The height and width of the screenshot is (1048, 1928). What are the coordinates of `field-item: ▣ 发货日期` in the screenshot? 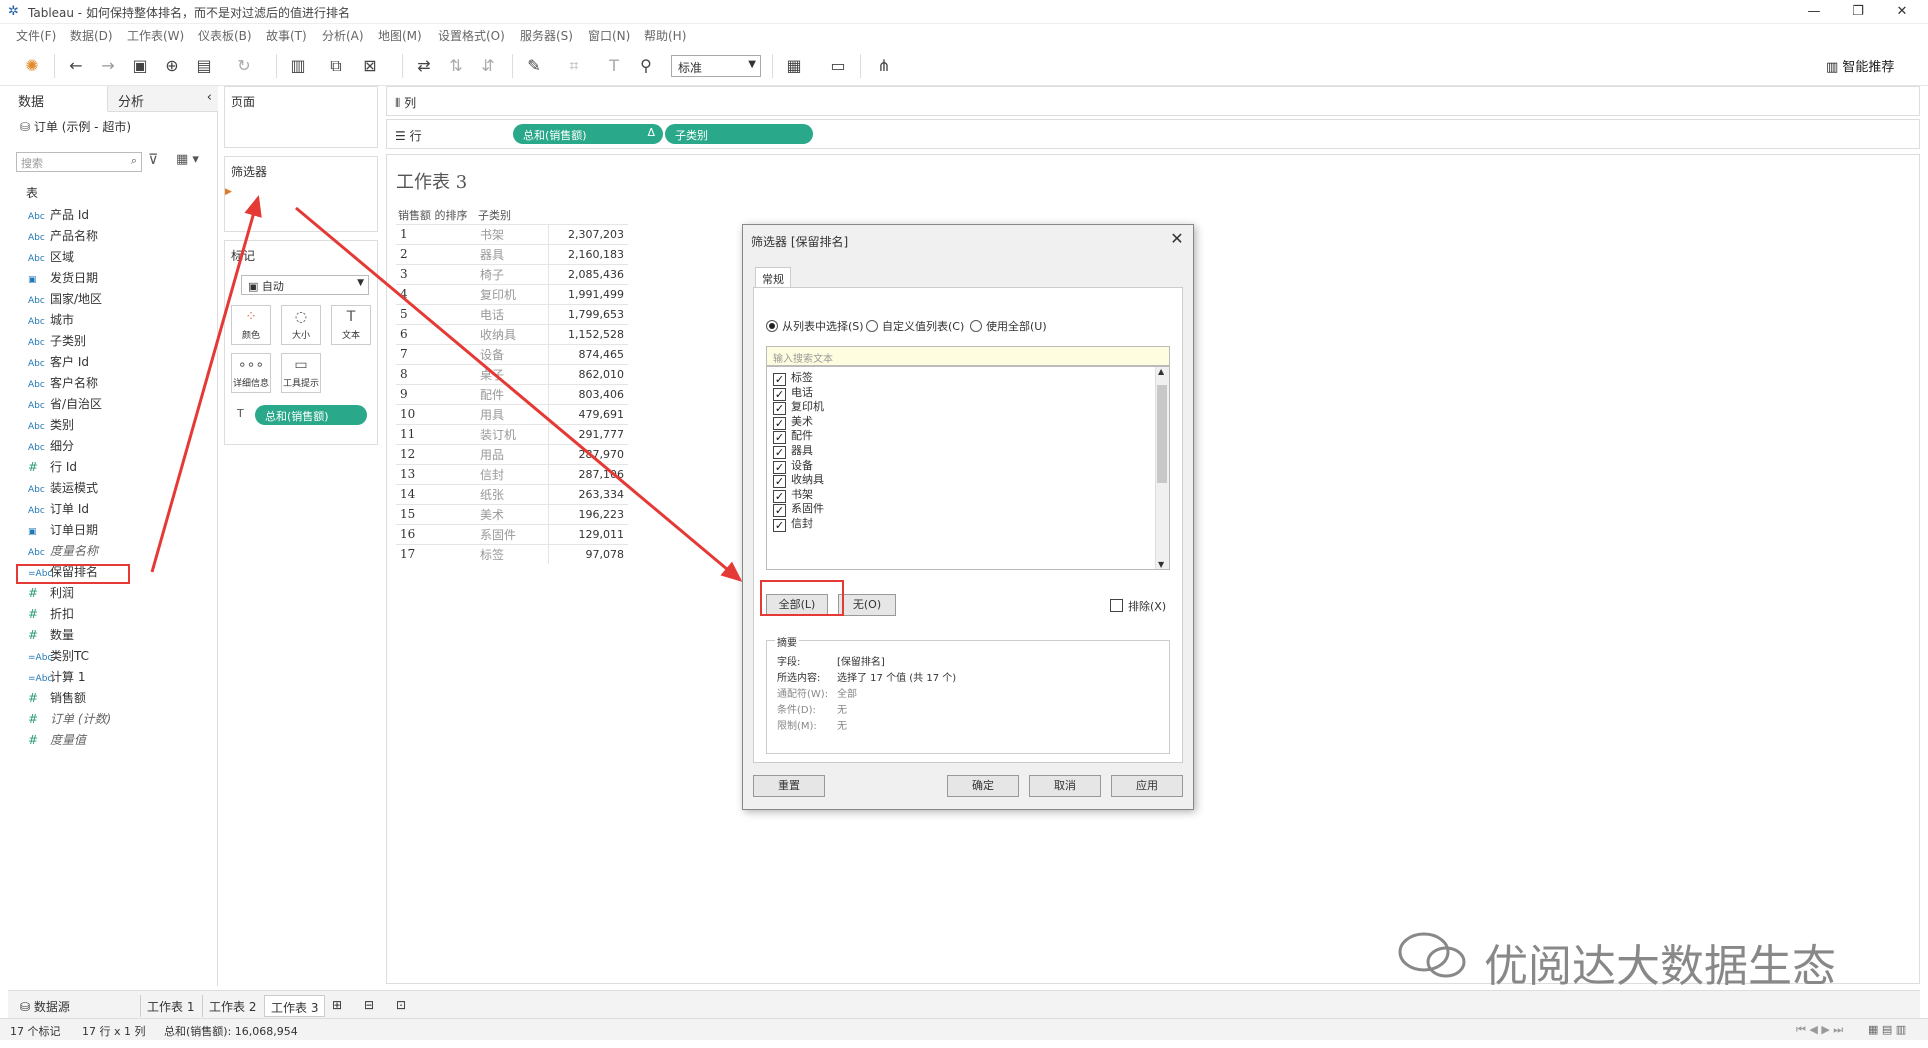 It's located at (63, 278).